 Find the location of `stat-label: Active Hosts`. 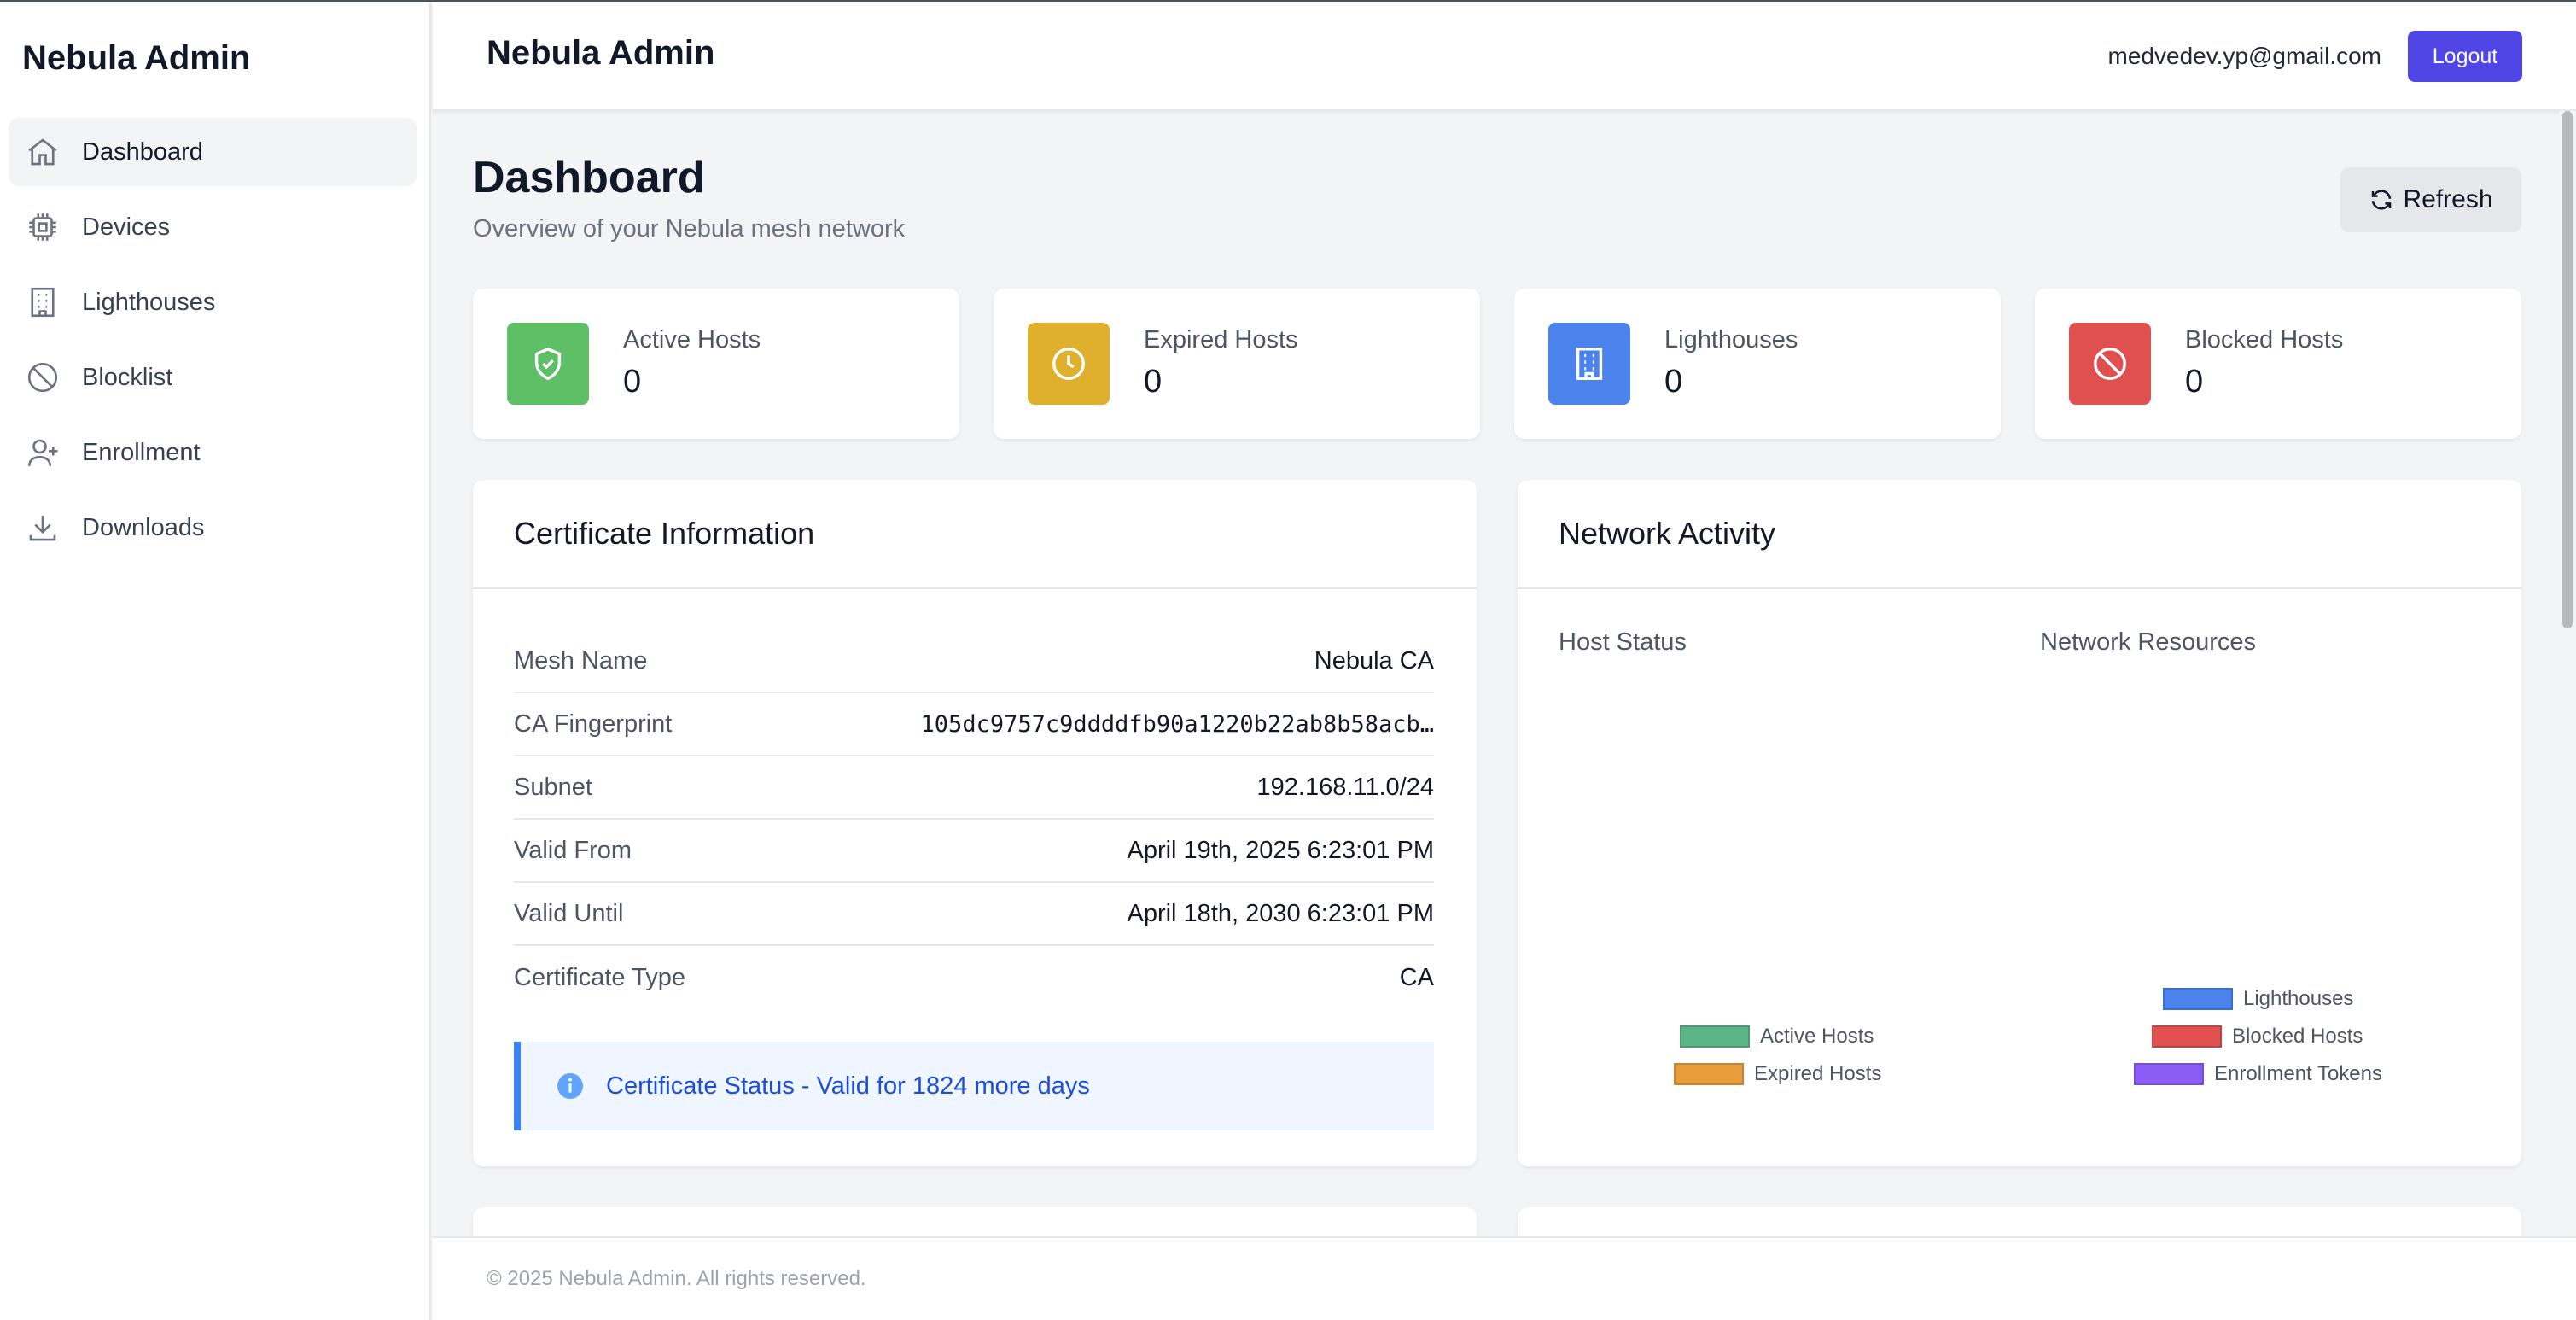

stat-label: Active Hosts is located at coordinates (692, 339).